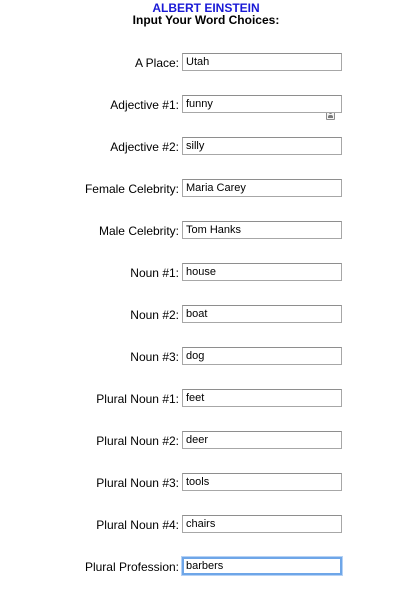  What do you see at coordinates (262, 230) in the screenshot?
I see `male-celebrity-input: Tom Hanks` at bounding box center [262, 230].